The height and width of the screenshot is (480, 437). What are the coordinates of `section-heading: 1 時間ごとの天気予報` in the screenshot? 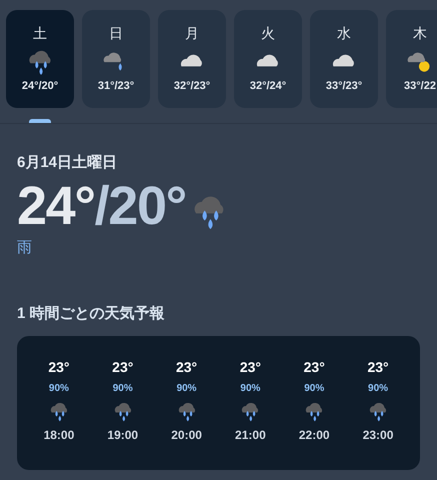 It's located at (91, 314).